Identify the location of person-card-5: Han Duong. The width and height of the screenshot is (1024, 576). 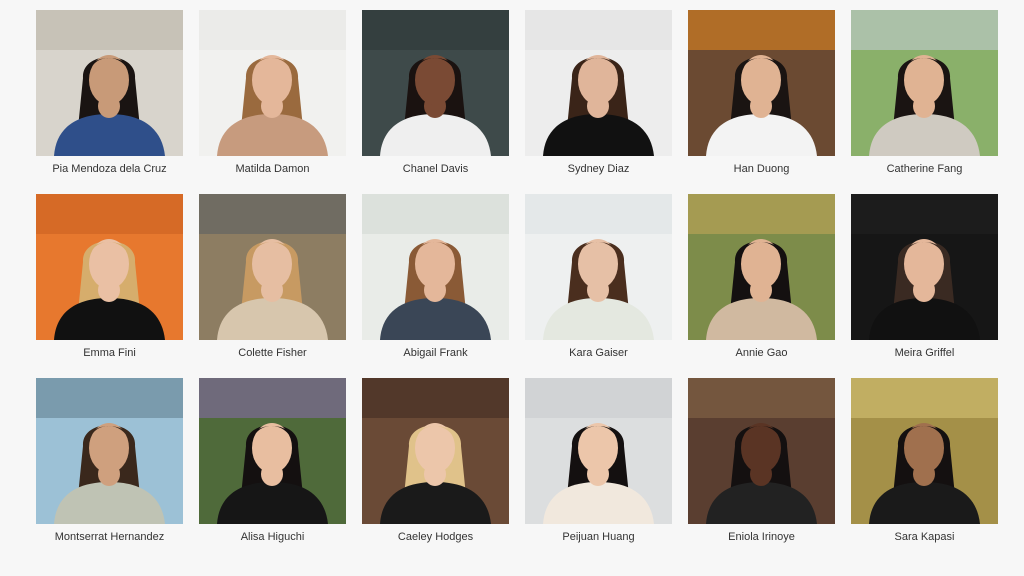
(761, 93).